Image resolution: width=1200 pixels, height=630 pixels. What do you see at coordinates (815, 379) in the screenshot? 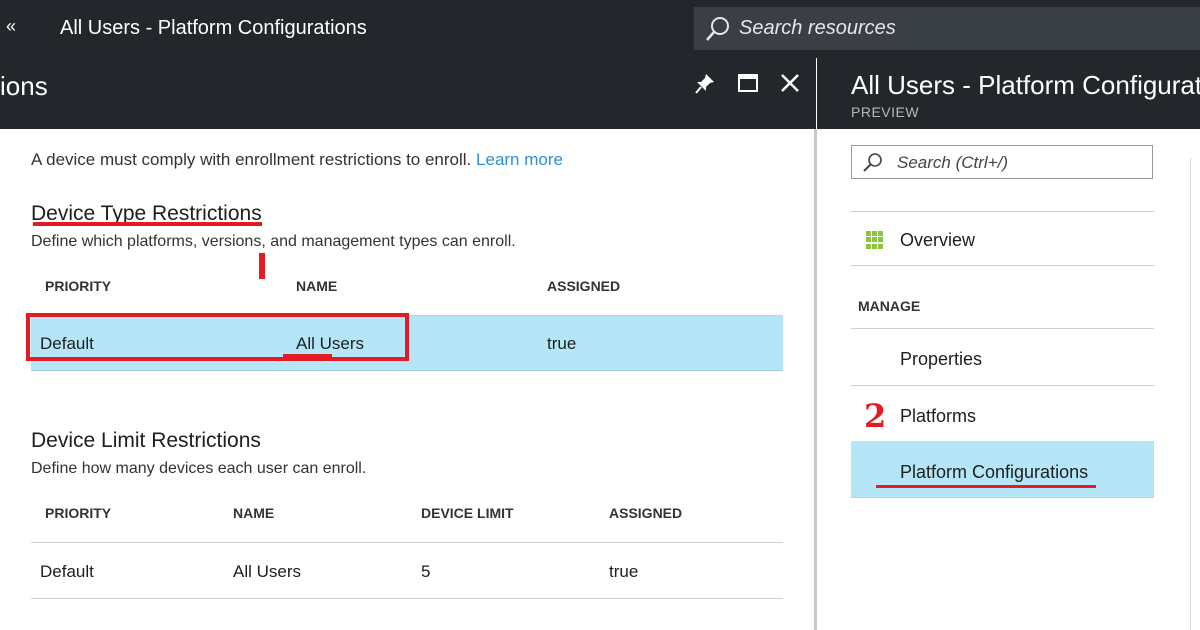
I see `blade-divider` at bounding box center [815, 379].